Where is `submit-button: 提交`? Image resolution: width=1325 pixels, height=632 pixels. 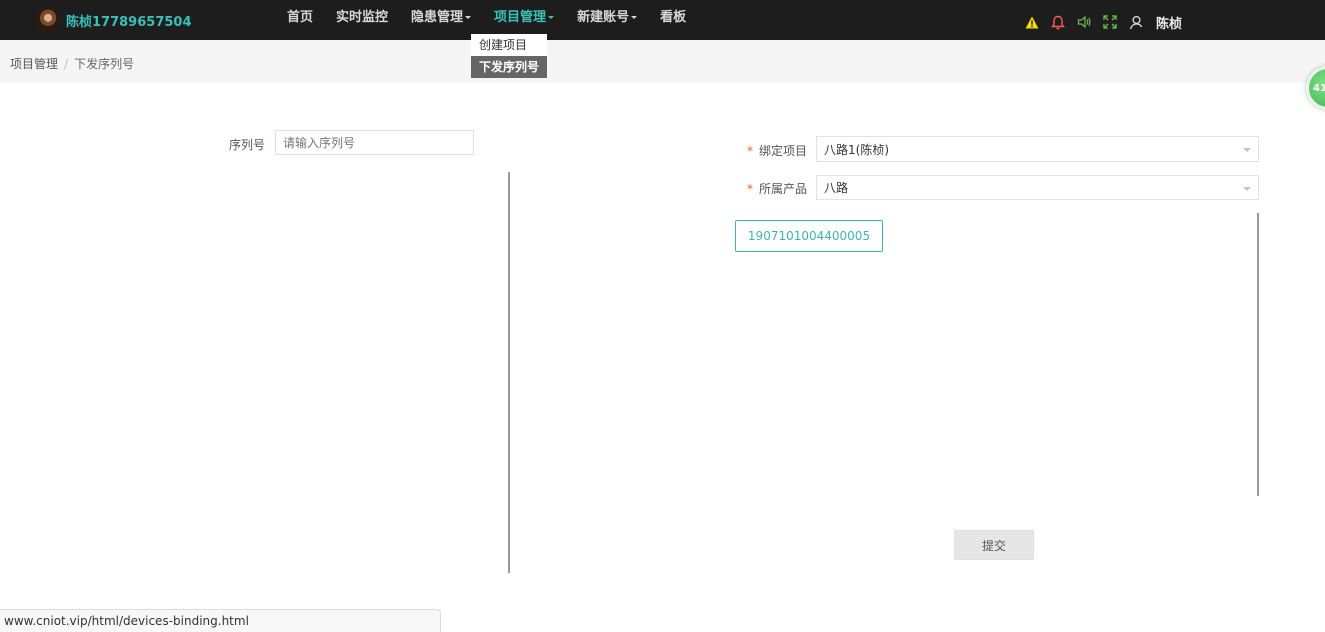
submit-button: 提交 is located at coordinates (994, 545).